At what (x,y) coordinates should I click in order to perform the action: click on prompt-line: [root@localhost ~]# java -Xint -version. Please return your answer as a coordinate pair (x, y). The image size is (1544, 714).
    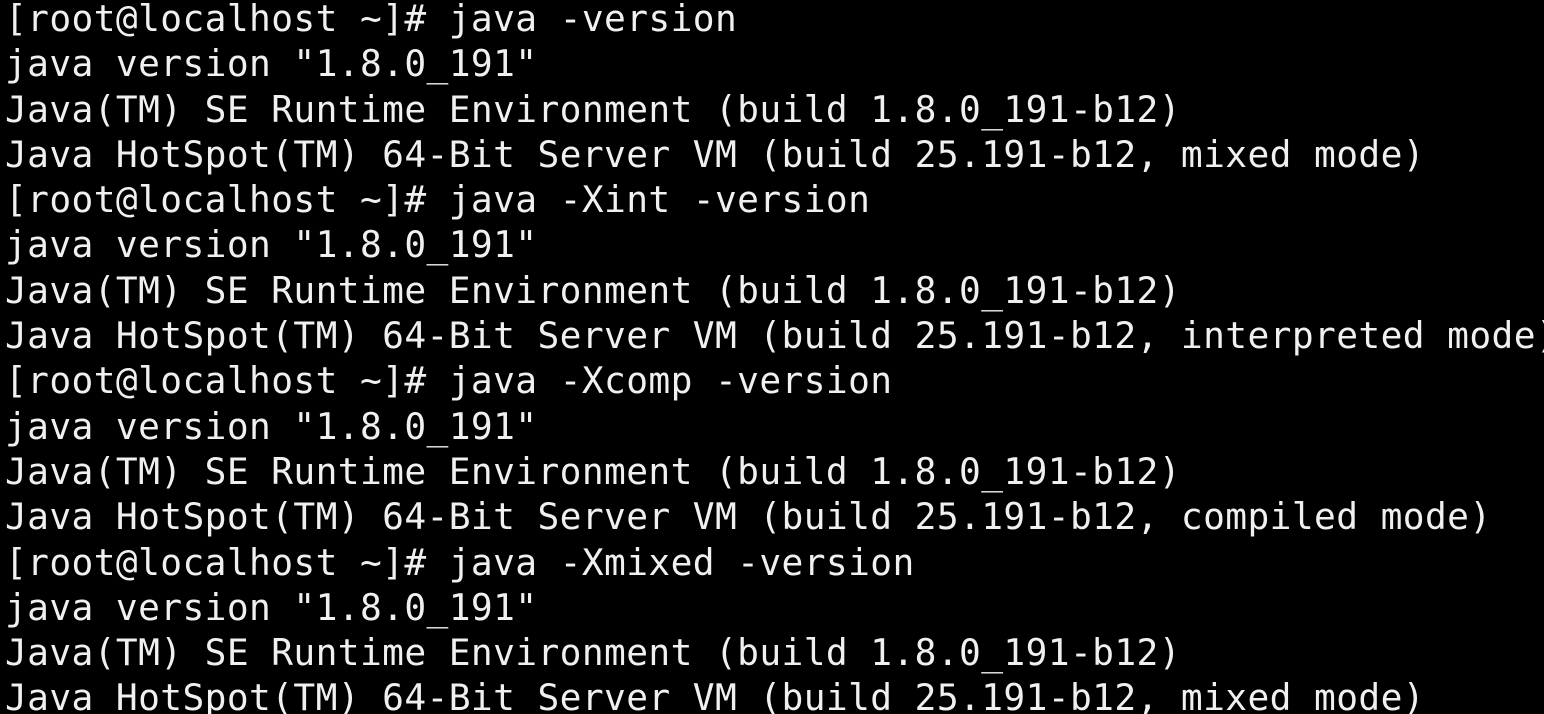
    Looking at the image, I should click on (438, 200).